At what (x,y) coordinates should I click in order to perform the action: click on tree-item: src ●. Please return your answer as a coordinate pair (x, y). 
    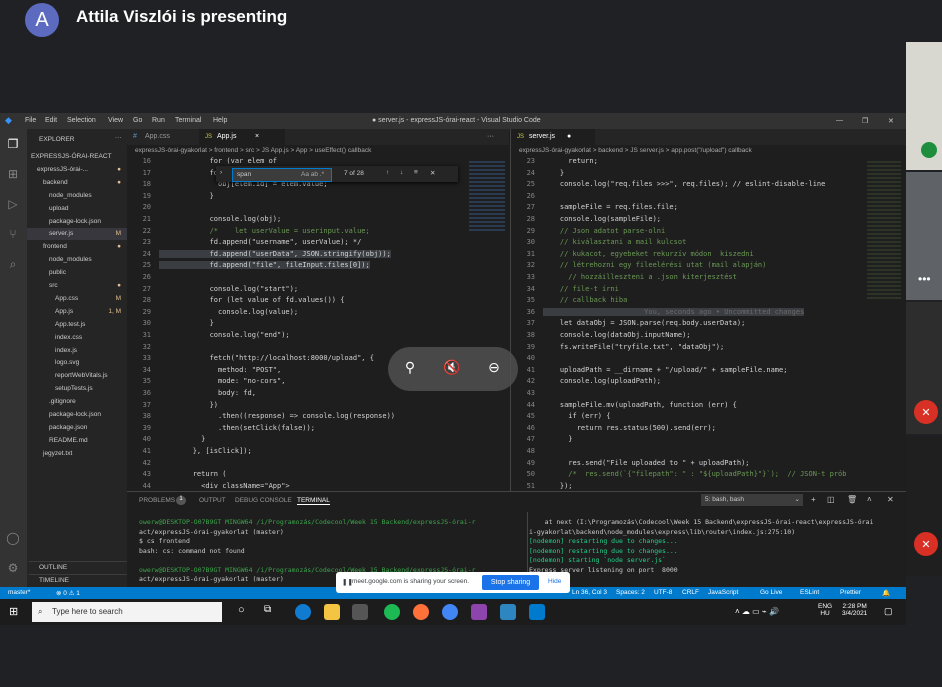
    Looking at the image, I should click on (77, 286).